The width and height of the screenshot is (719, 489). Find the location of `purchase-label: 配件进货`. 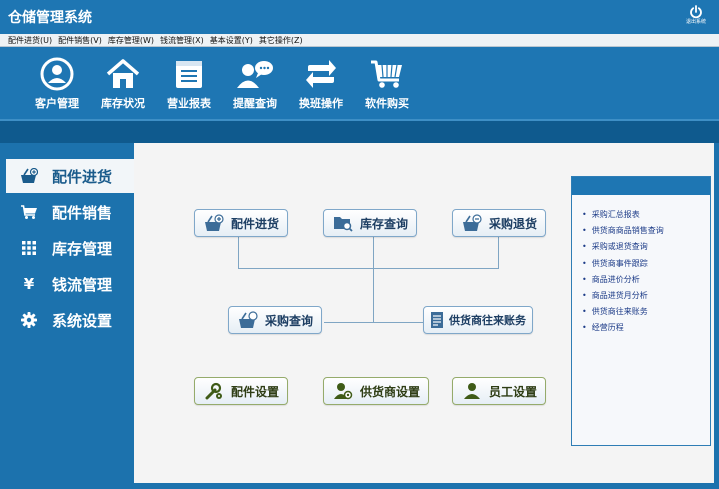

purchase-label: 配件进货 is located at coordinates (255, 223).